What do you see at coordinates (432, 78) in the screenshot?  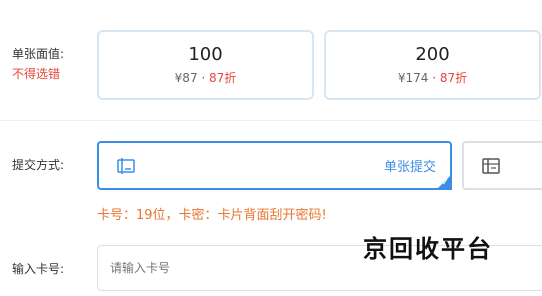 I see `denomination-price: ¥174 · 87折` at bounding box center [432, 78].